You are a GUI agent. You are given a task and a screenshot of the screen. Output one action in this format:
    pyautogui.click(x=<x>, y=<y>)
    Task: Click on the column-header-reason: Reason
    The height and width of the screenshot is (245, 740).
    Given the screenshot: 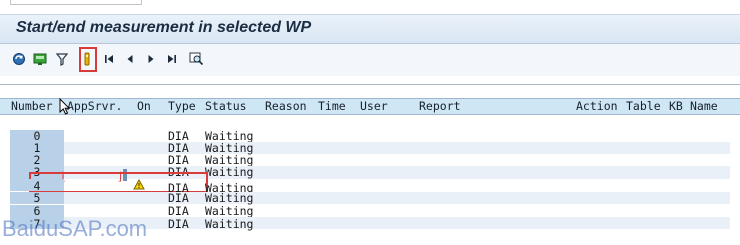 What is the action you would take?
    pyautogui.click(x=286, y=106)
    